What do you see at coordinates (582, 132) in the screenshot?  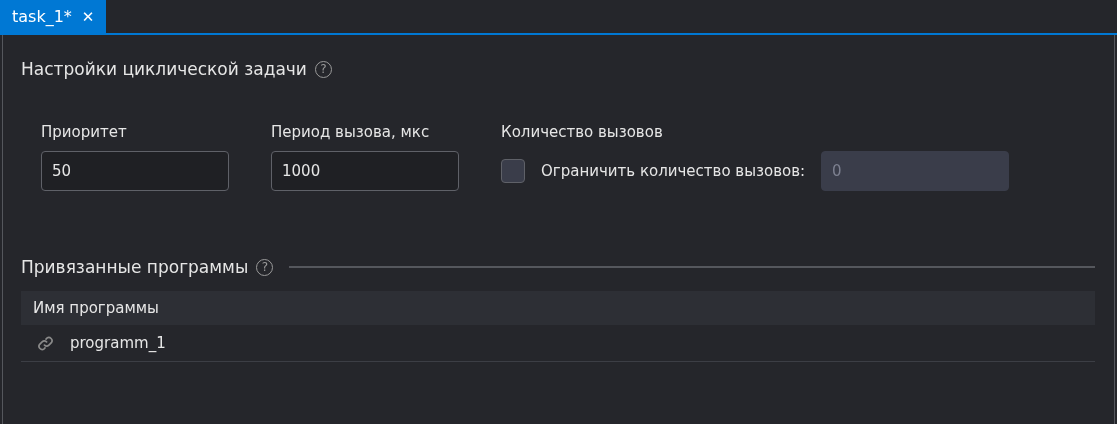 I see `field-label: Количество вызовов` at bounding box center [582, 132].